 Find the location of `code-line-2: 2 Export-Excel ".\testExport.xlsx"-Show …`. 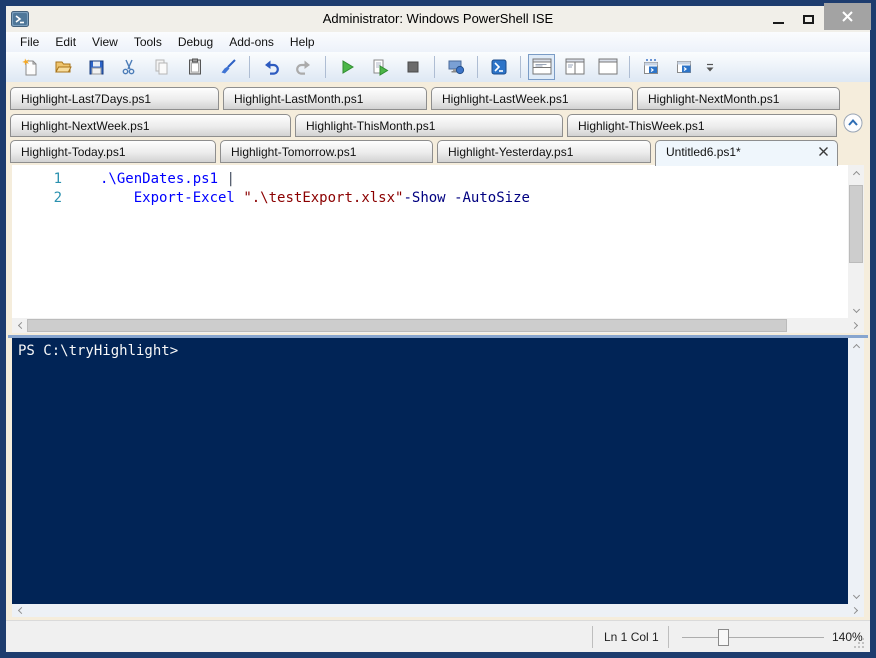

code-line-2: 2 Export-Excel ".\testExport.xlsx"-Show … is located at coordinates (430, 198).